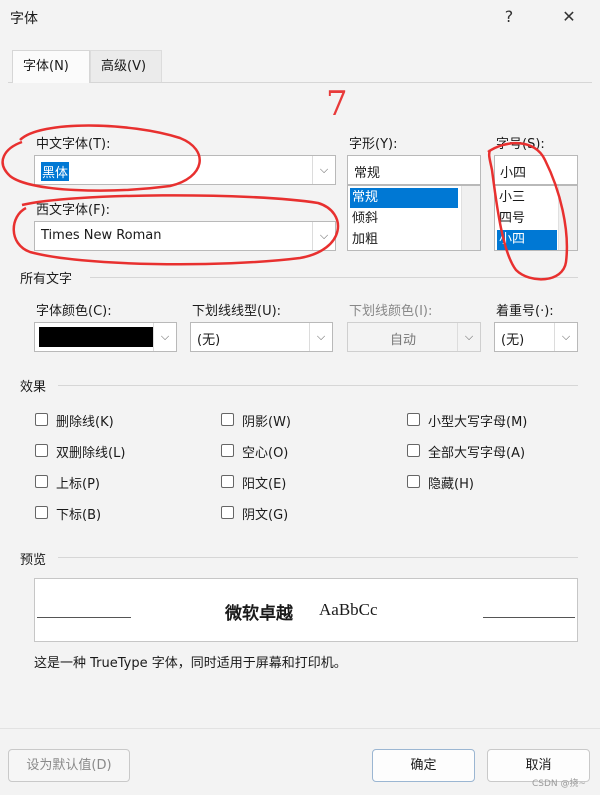 This screenshot has height=795, width=600. I want to click on size-list: 小三 四号 小四, so click(536, 218).